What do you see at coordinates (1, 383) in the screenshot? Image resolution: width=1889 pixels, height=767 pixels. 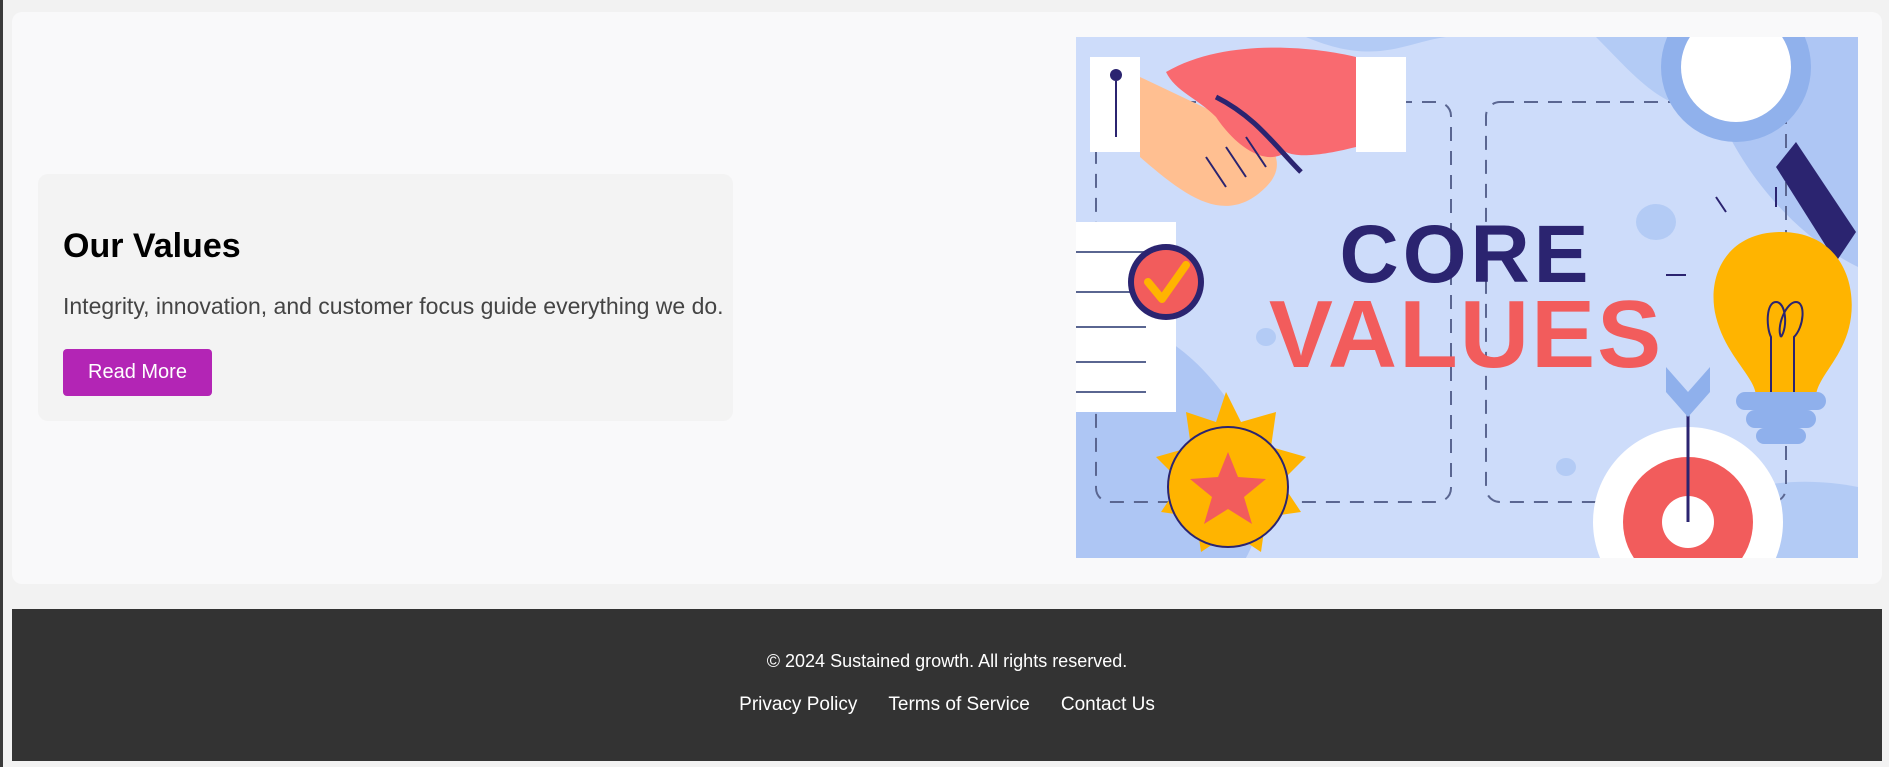 I see `window-edge` at bounding box center [1, 383].